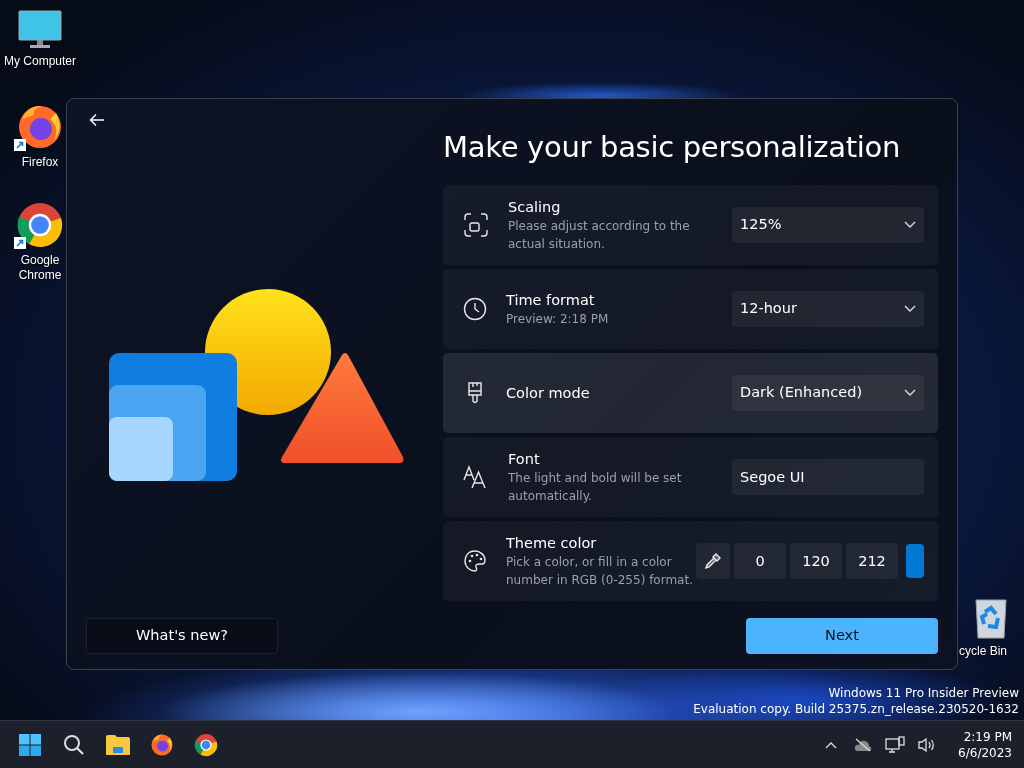 Image resolution: width=1024 pixels, height=768 pixels. Describe the element at coordinates (831, 744) in the screenshot. I see `chevron-up-icon` at that location.